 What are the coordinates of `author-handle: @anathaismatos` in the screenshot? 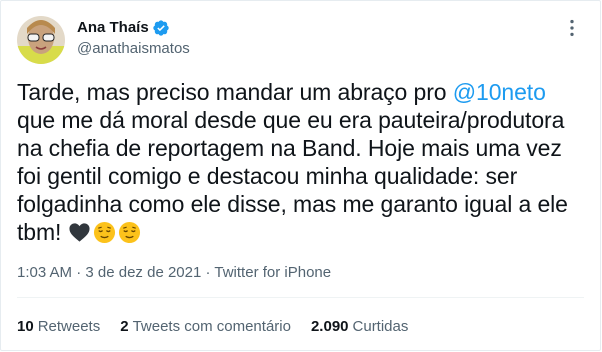 It's located at (133, 49).